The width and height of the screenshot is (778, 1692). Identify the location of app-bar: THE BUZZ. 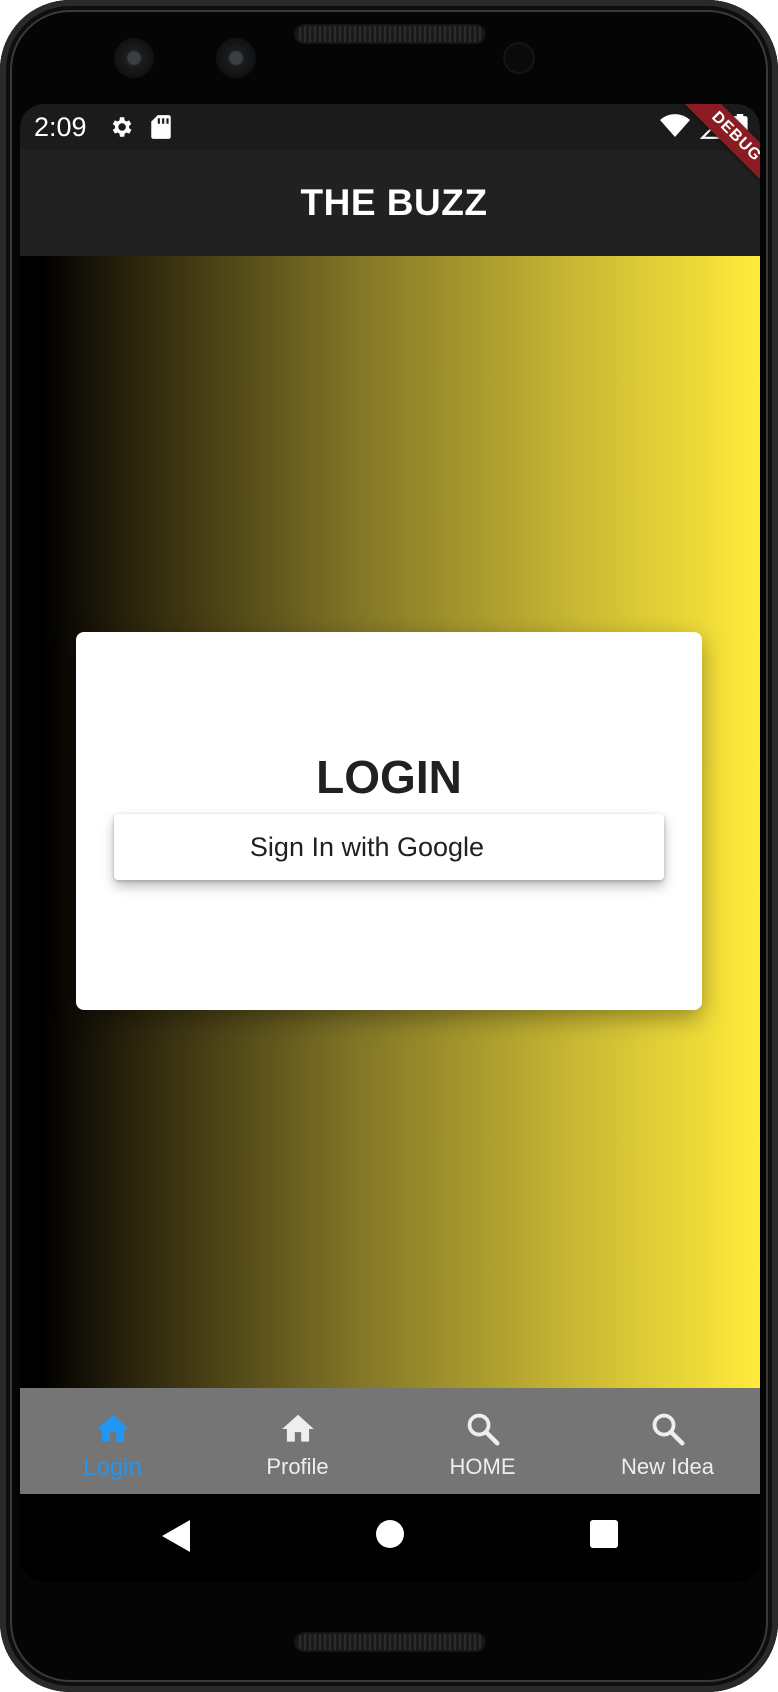
(390, 203).